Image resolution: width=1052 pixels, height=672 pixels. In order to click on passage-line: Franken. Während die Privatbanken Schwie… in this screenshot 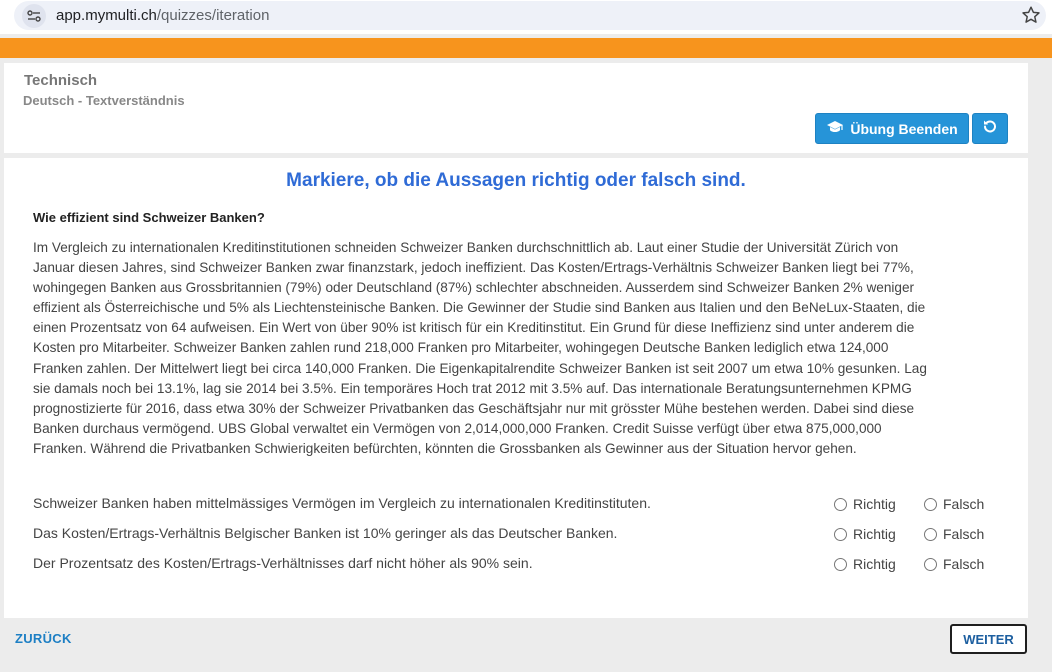, I will do `click(445, 448)`.